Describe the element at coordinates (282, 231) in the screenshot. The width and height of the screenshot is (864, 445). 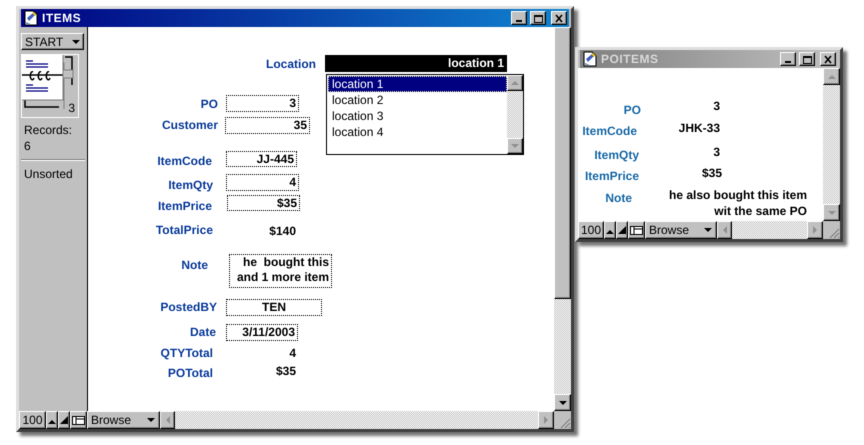
I see `value-text: $140` at that location.